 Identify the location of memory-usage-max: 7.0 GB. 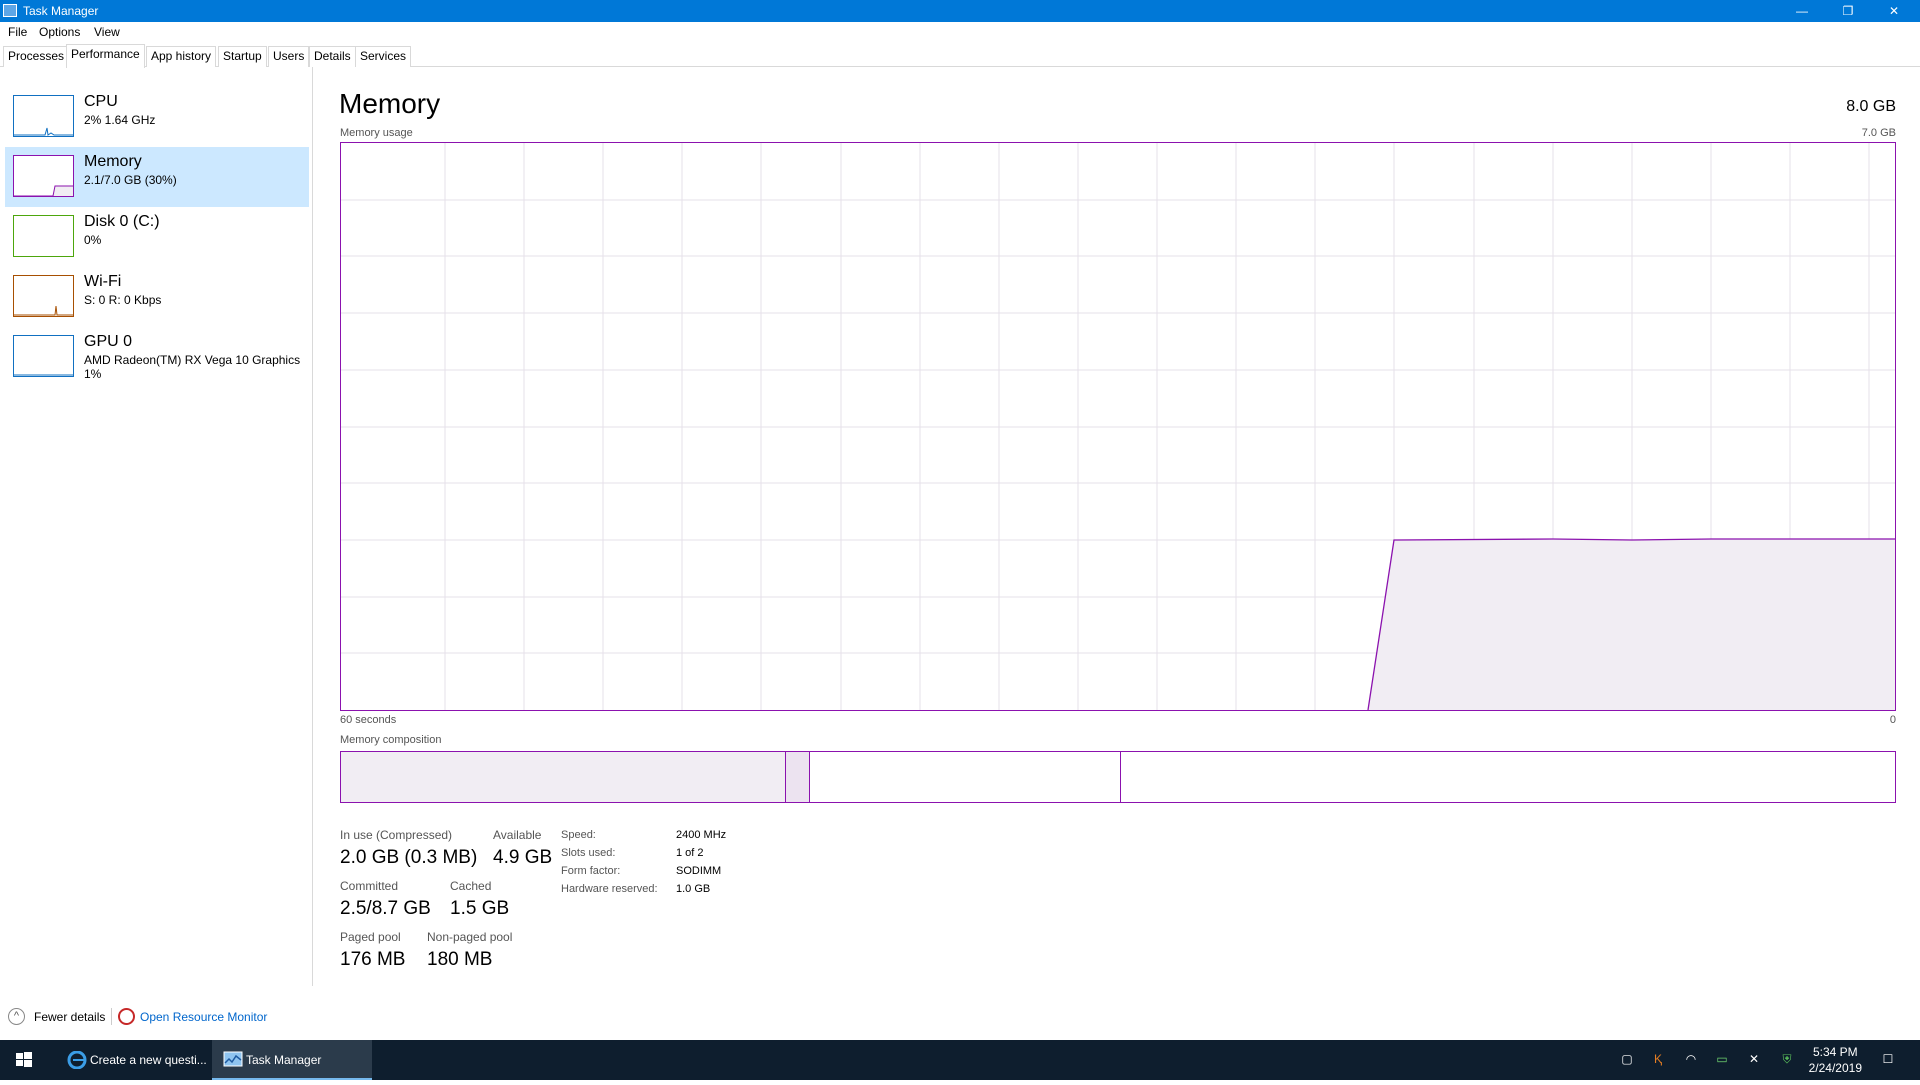
(1878, 133).